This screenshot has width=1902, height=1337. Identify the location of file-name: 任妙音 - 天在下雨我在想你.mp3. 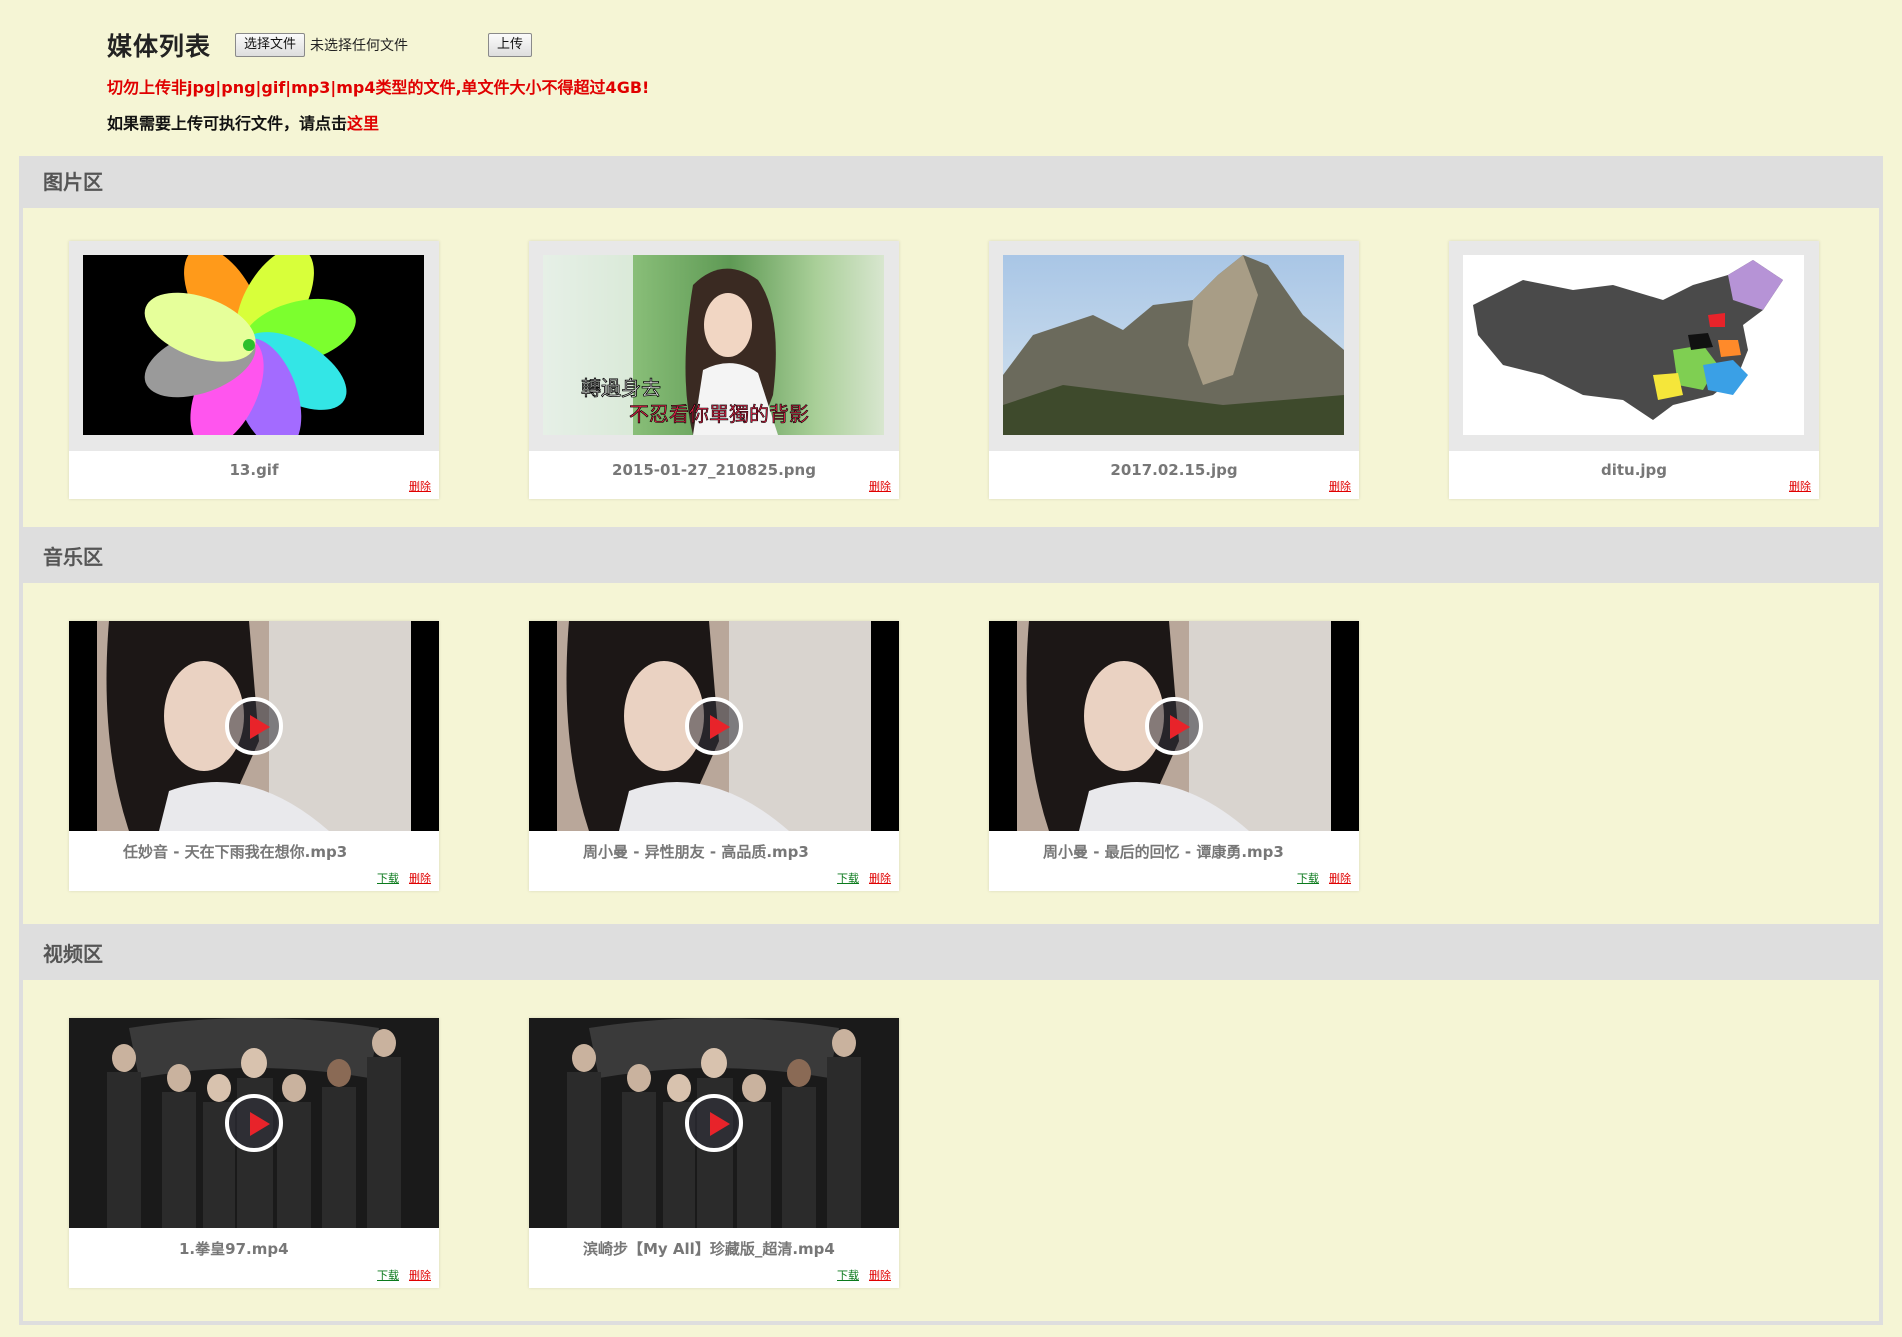
(235, 852).